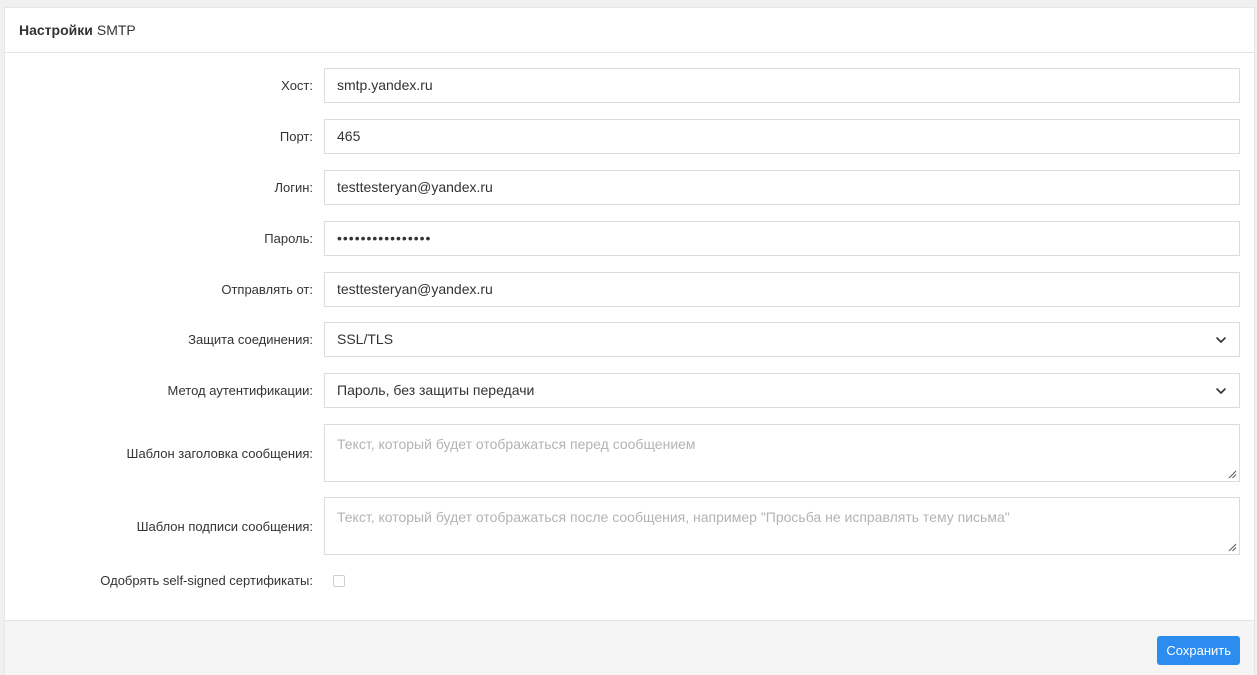 The height and width of the screenshot is (675, 1257). I want to click on self-signed-checkbox, so click(339, 581).